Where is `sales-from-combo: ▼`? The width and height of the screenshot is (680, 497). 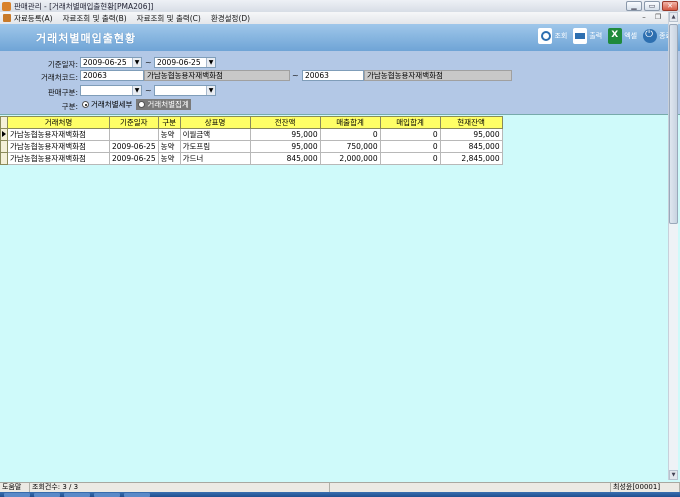 sales-from-combo: ▼ is located at coordinates (111, 90).